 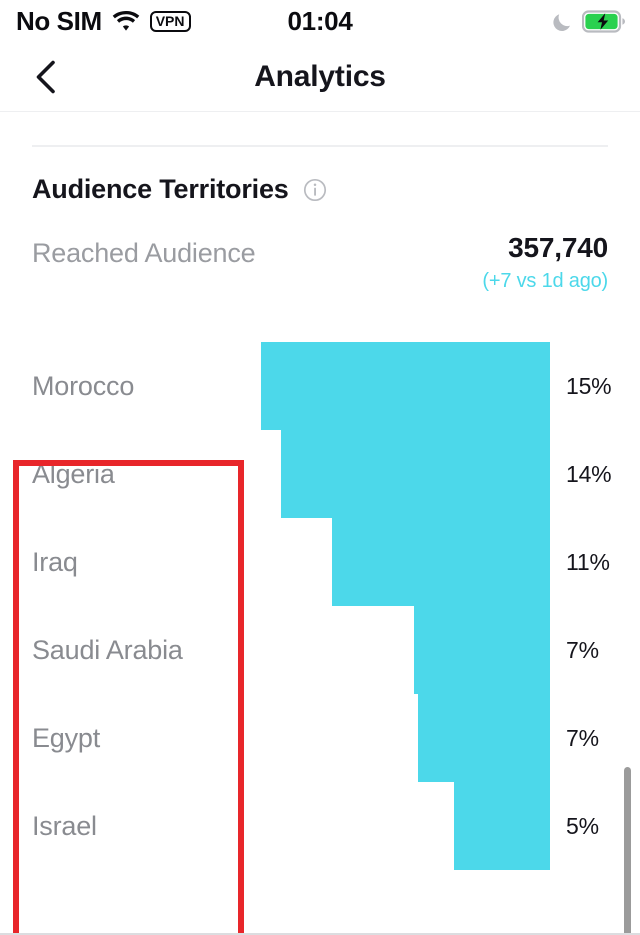 I want to click on battery-charging-icon, so click(x=604, y=21).